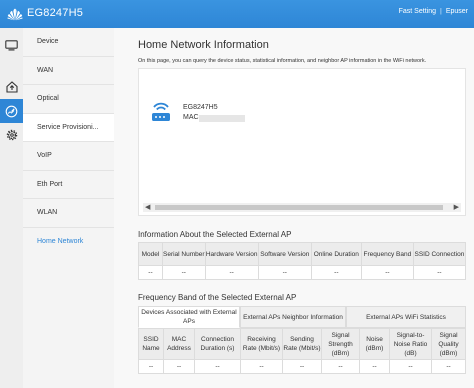 This screenshot has width=474, height=388. Describe the element at coordinates (261, 344) in the screenshot. I see `column-header: Receiving Rate (Mbit/s)` at that location.